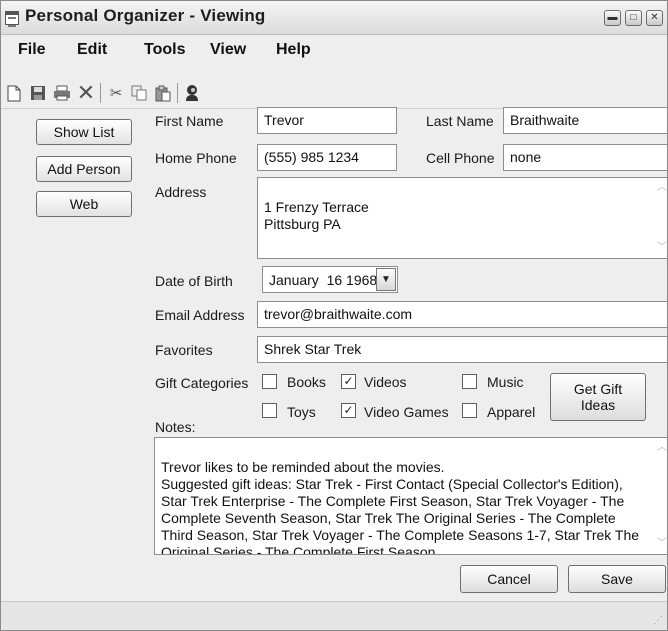  Describe the element at coordinates (469, 381) in the screenshot. I see `music-checkbox` at that location.